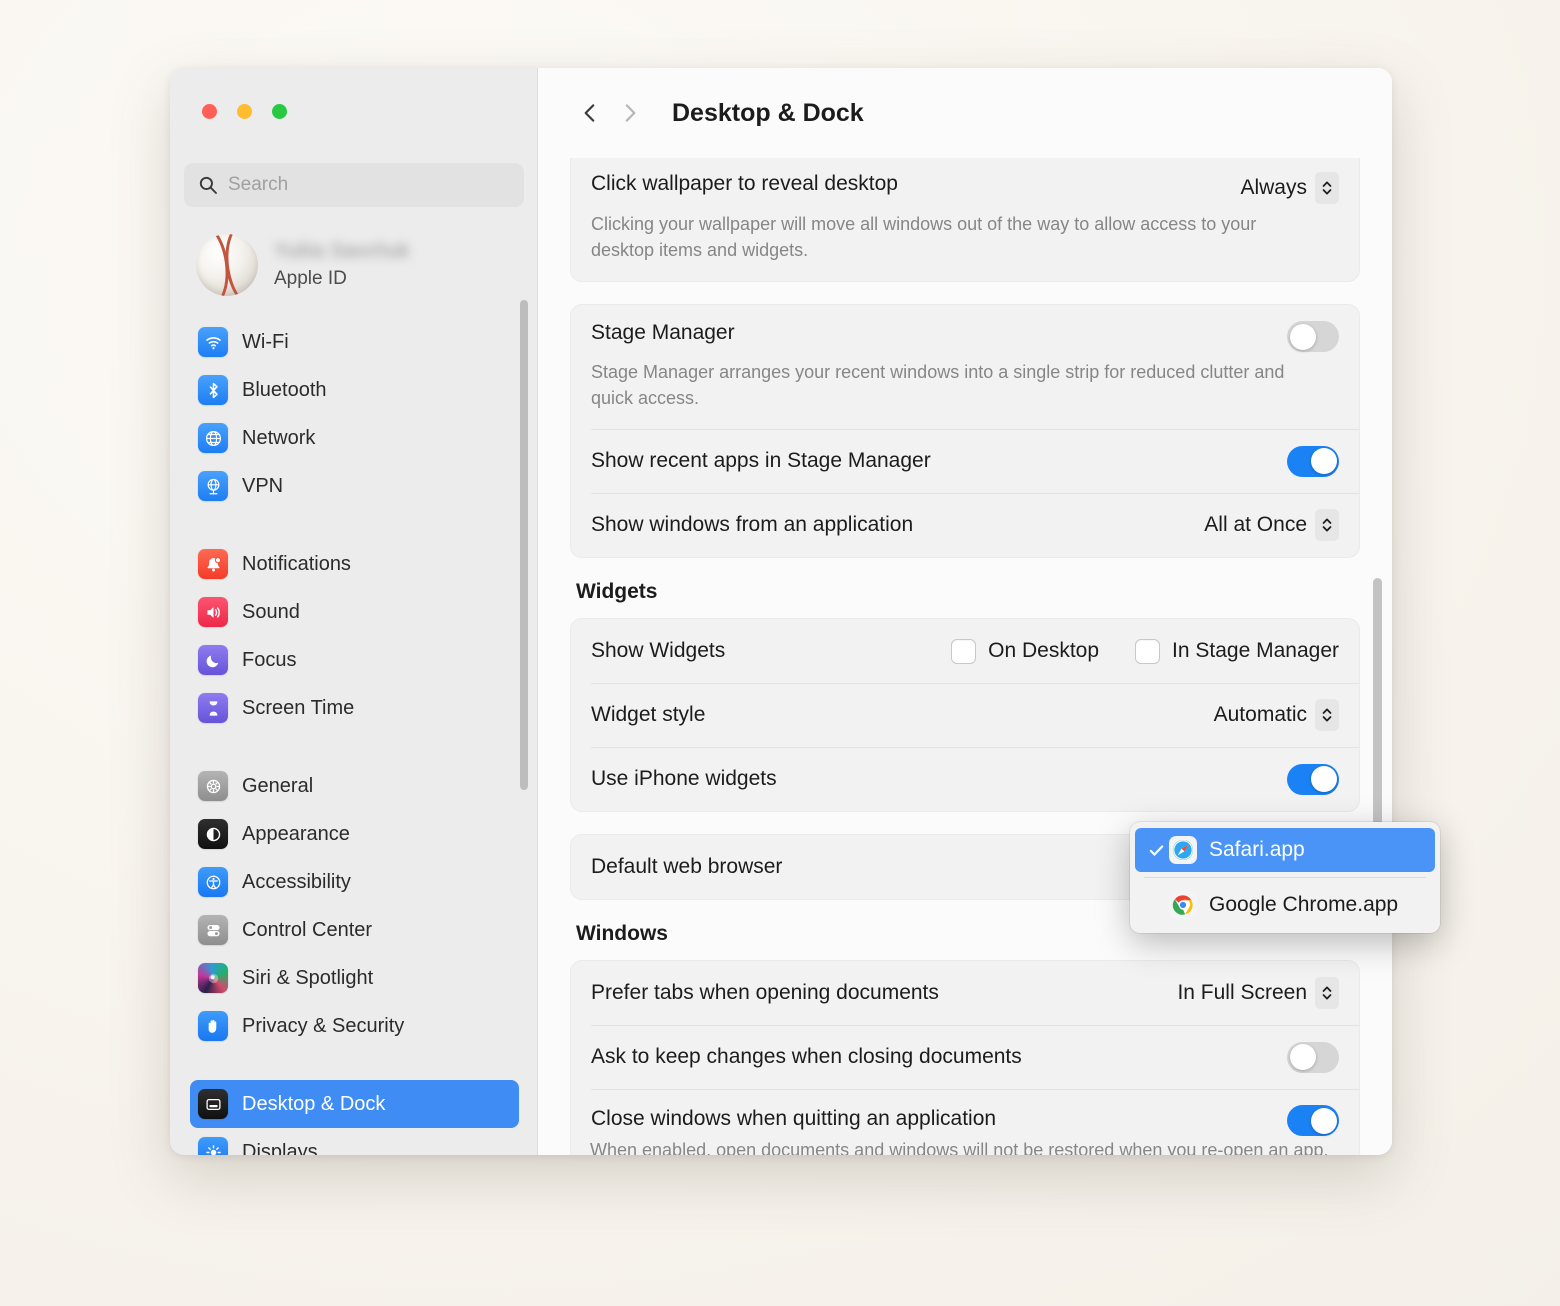  What do you see at coordinates (1183, 905) in the screenshot?
I see `chrome-icon` at bounding box center [1183, 905].